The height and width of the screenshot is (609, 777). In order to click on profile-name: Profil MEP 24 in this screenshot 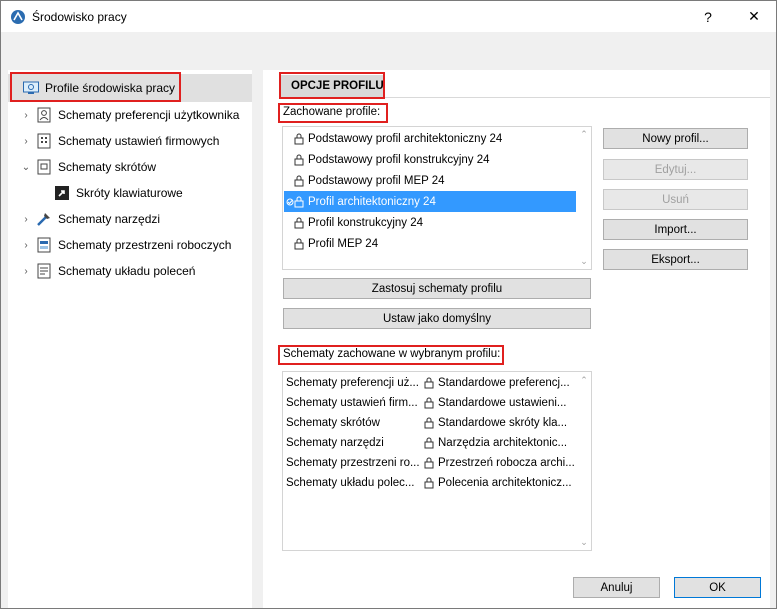, I will do `click(343, 243)`.